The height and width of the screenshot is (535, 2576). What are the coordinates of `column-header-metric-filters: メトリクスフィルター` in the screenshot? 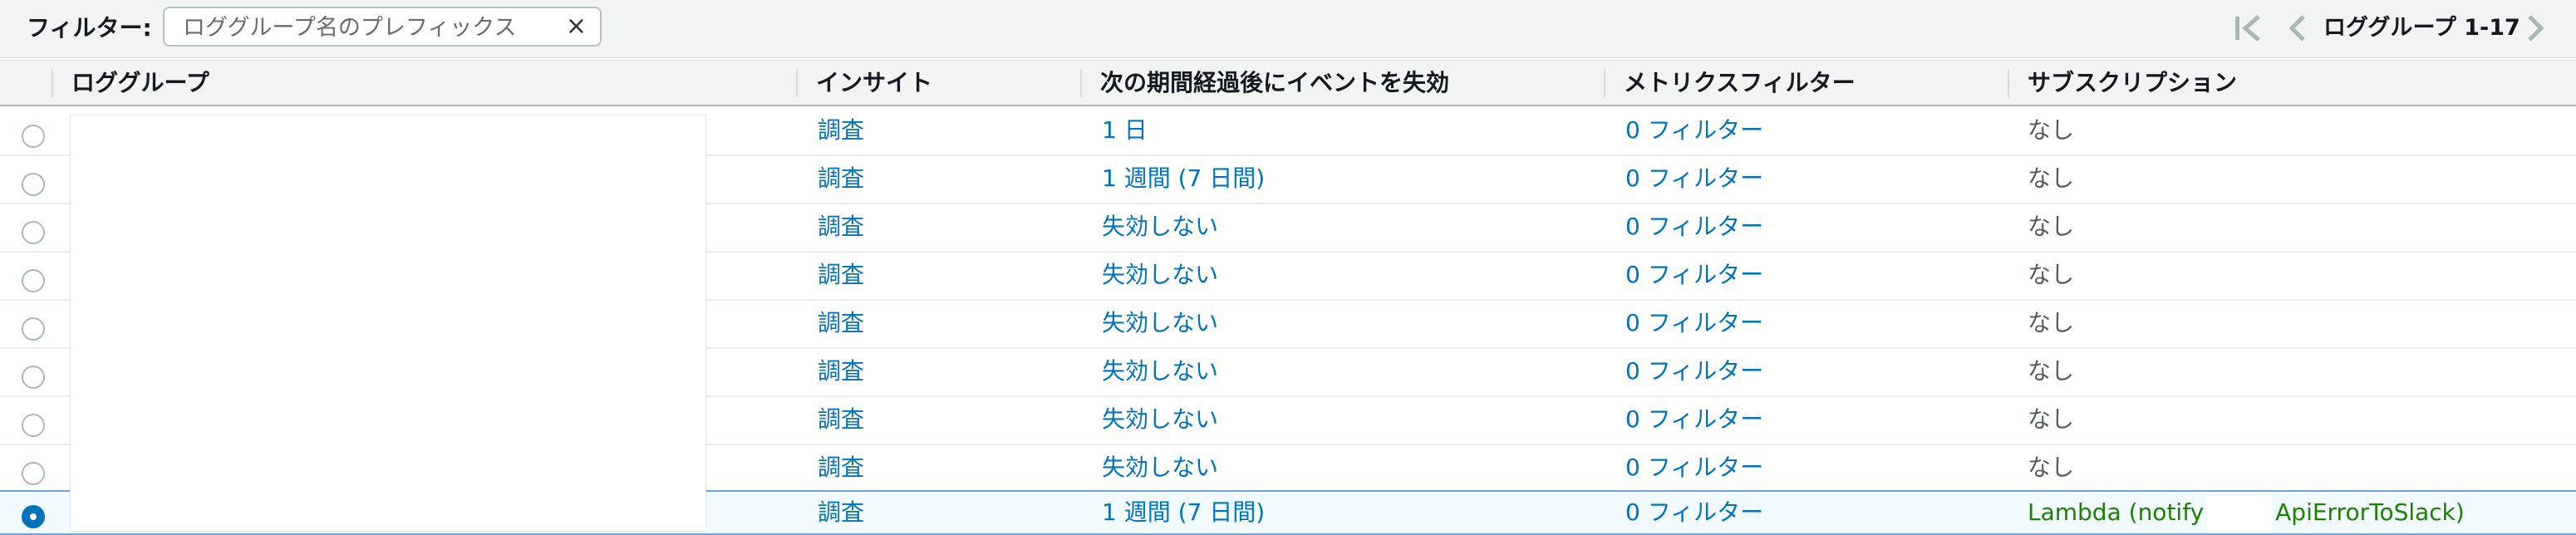 It's located at (1730, 83).